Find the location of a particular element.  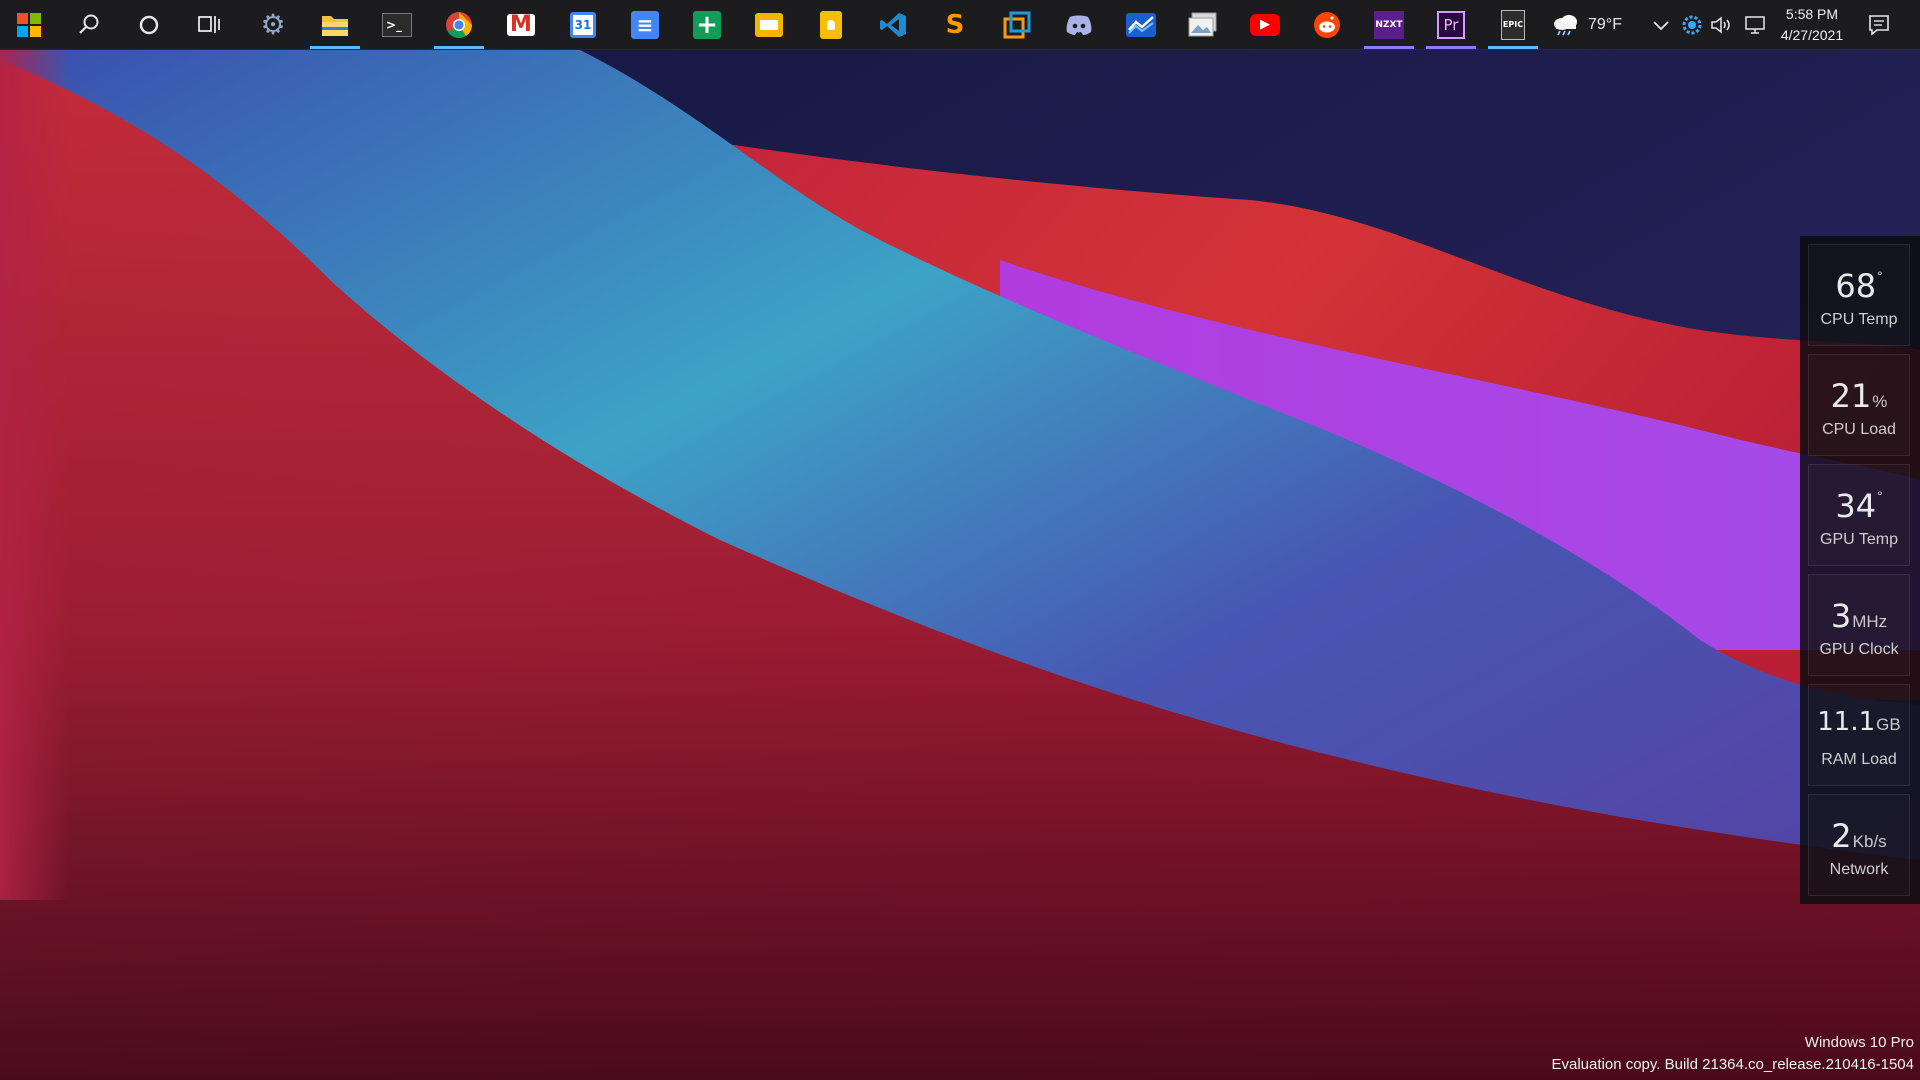

taskbar-app-google-docs: ≡ is located at coordinates (645, 24).